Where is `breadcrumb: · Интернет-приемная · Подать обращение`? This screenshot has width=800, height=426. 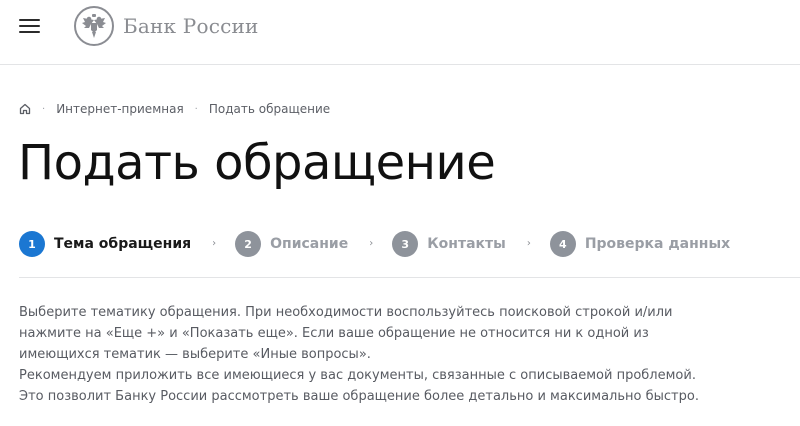
breadcrumb: · Интернет-приемная · Подать обращение is located at coordinates (174, 109).